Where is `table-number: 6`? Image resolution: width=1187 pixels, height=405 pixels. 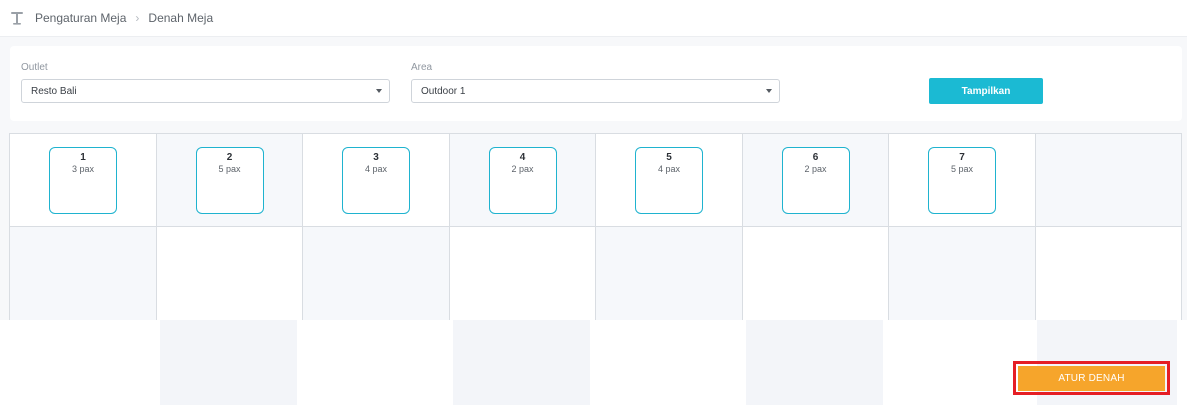 table-number: 6 is located at coordinates (815, 157).